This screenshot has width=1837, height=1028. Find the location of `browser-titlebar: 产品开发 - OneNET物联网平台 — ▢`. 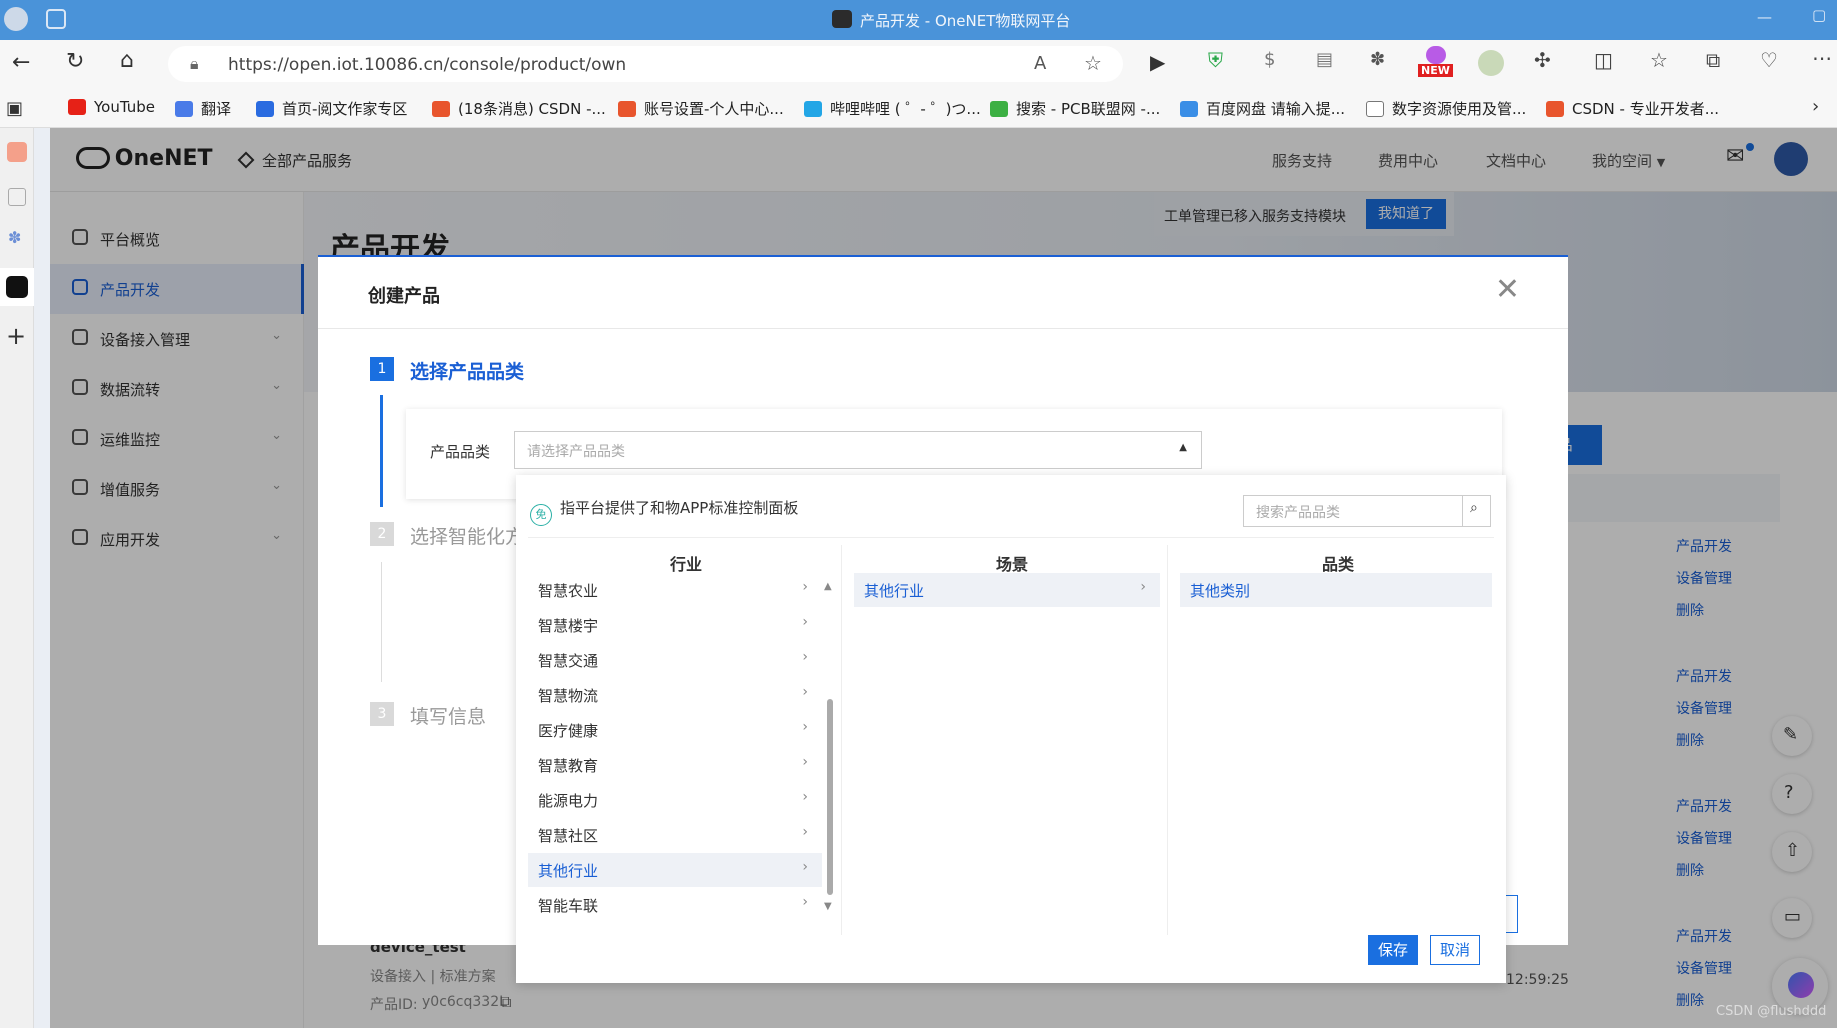

browser-titlebar: 产品开发 - OneNET物联网平台 — ▢ is located at coordinates (918, 20).